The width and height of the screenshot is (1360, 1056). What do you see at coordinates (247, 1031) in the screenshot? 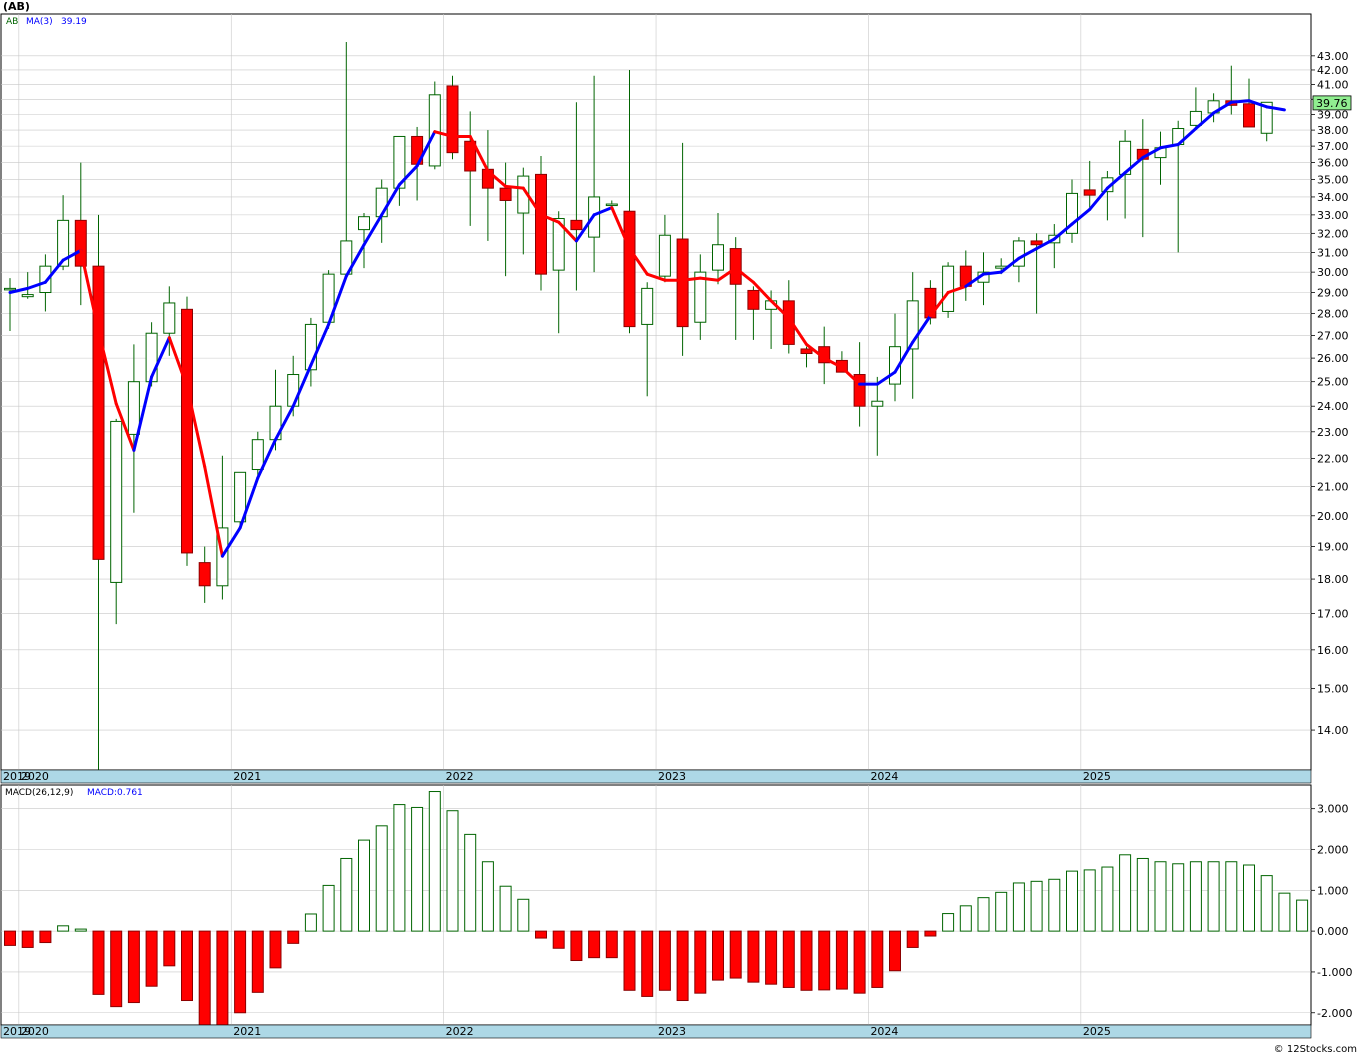
I see `x-axis-label: 2021` at bounding box center [247, 1031].